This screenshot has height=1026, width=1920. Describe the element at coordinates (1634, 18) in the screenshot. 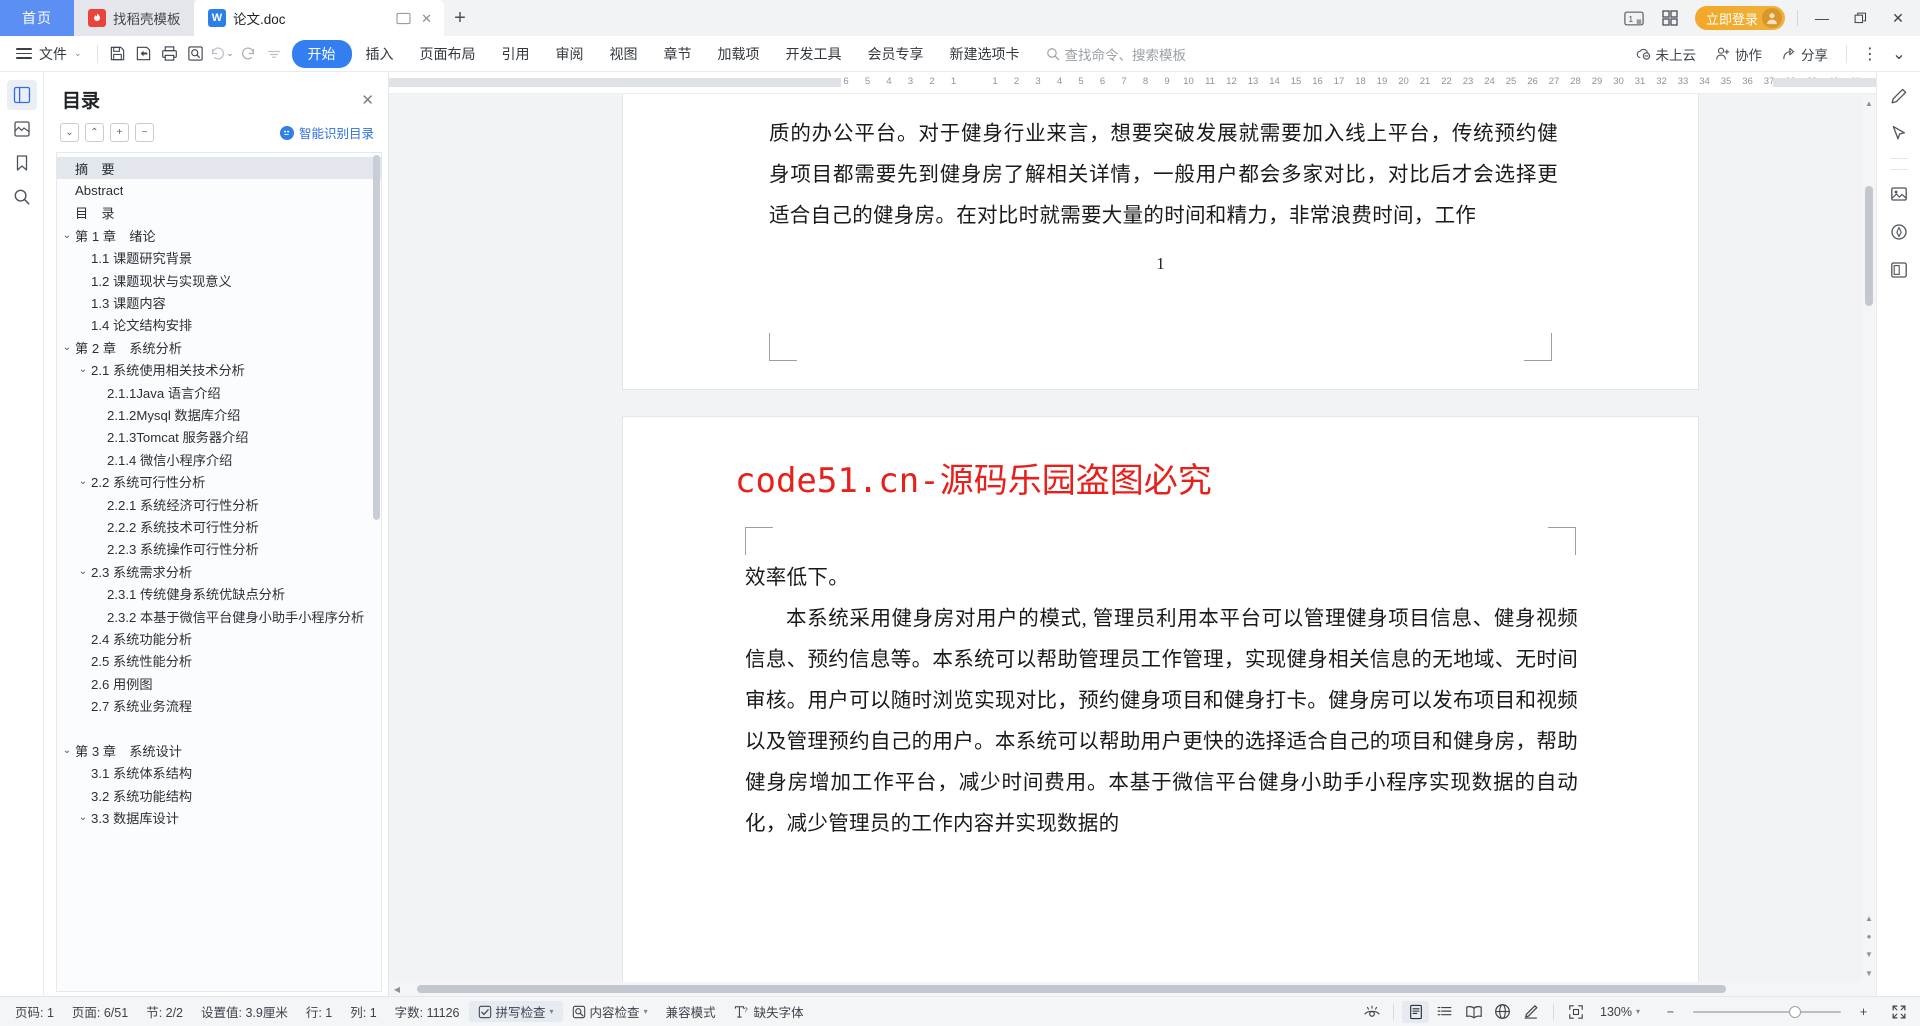

I see `tab-list-icon: 1` at that location.